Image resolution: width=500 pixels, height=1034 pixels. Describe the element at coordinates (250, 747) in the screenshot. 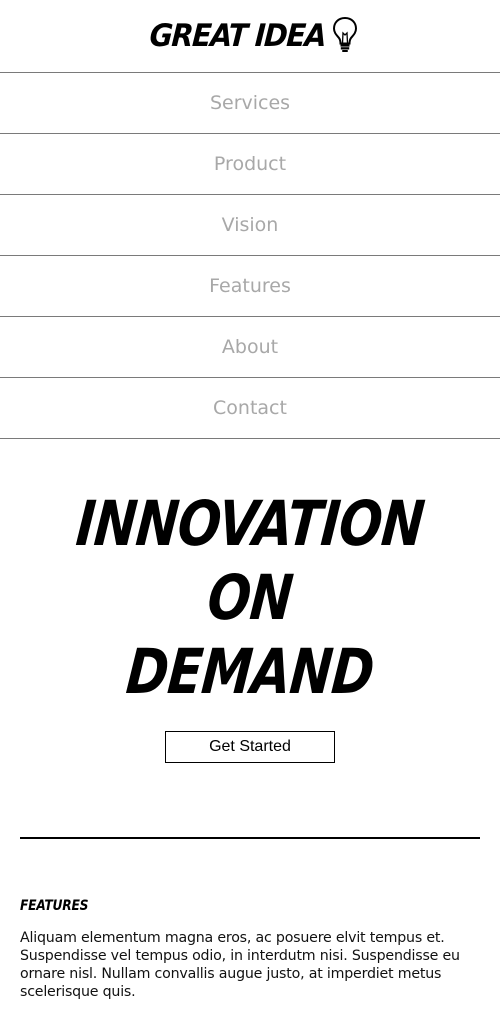

I see `get-started-button: Get Started` at that location.